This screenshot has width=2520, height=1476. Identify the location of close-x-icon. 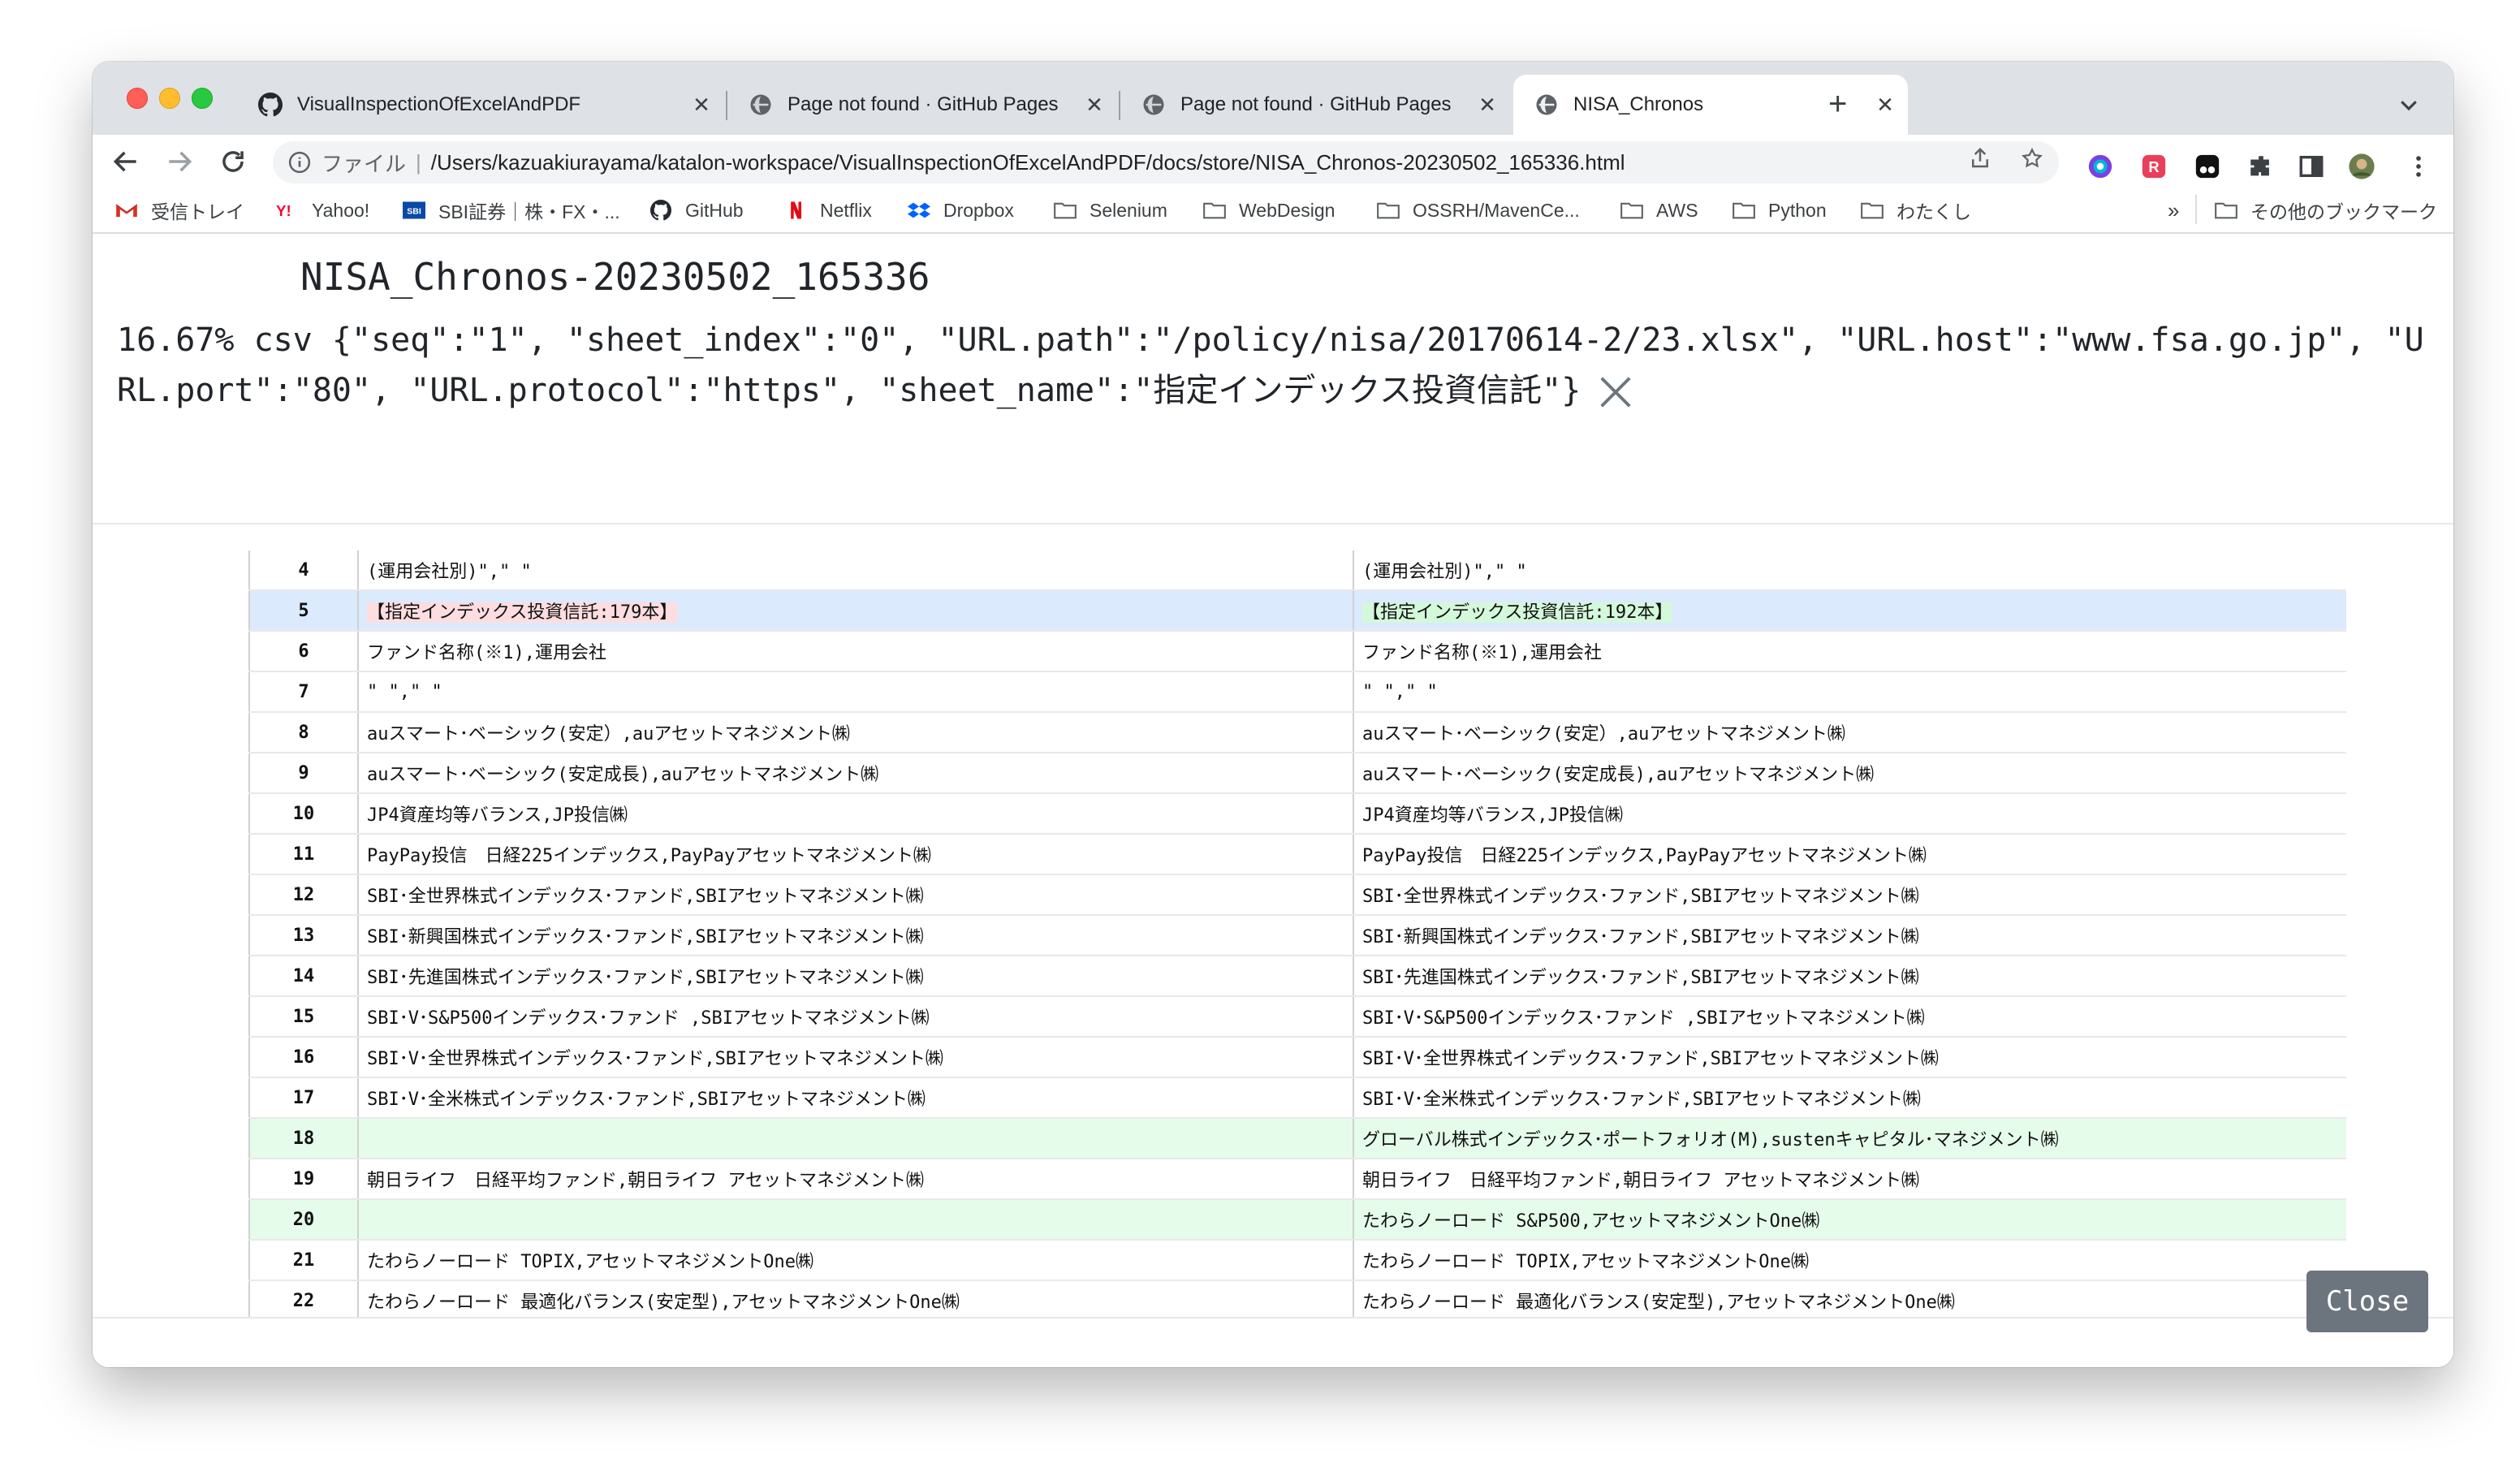
(1615, 392).